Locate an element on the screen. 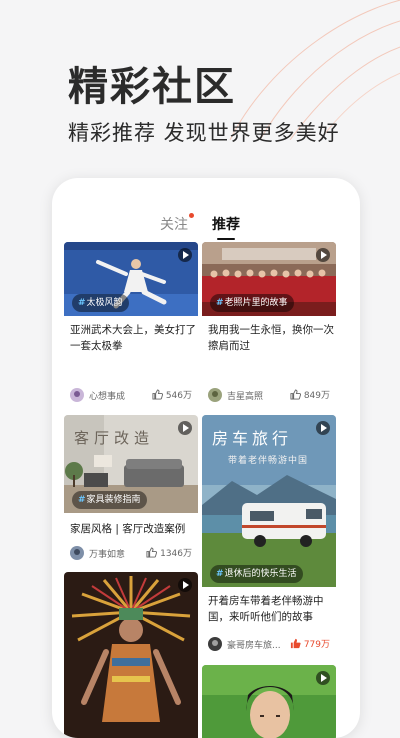  tab-recommend-label: 推荐 is located at coordinates (226, 225).